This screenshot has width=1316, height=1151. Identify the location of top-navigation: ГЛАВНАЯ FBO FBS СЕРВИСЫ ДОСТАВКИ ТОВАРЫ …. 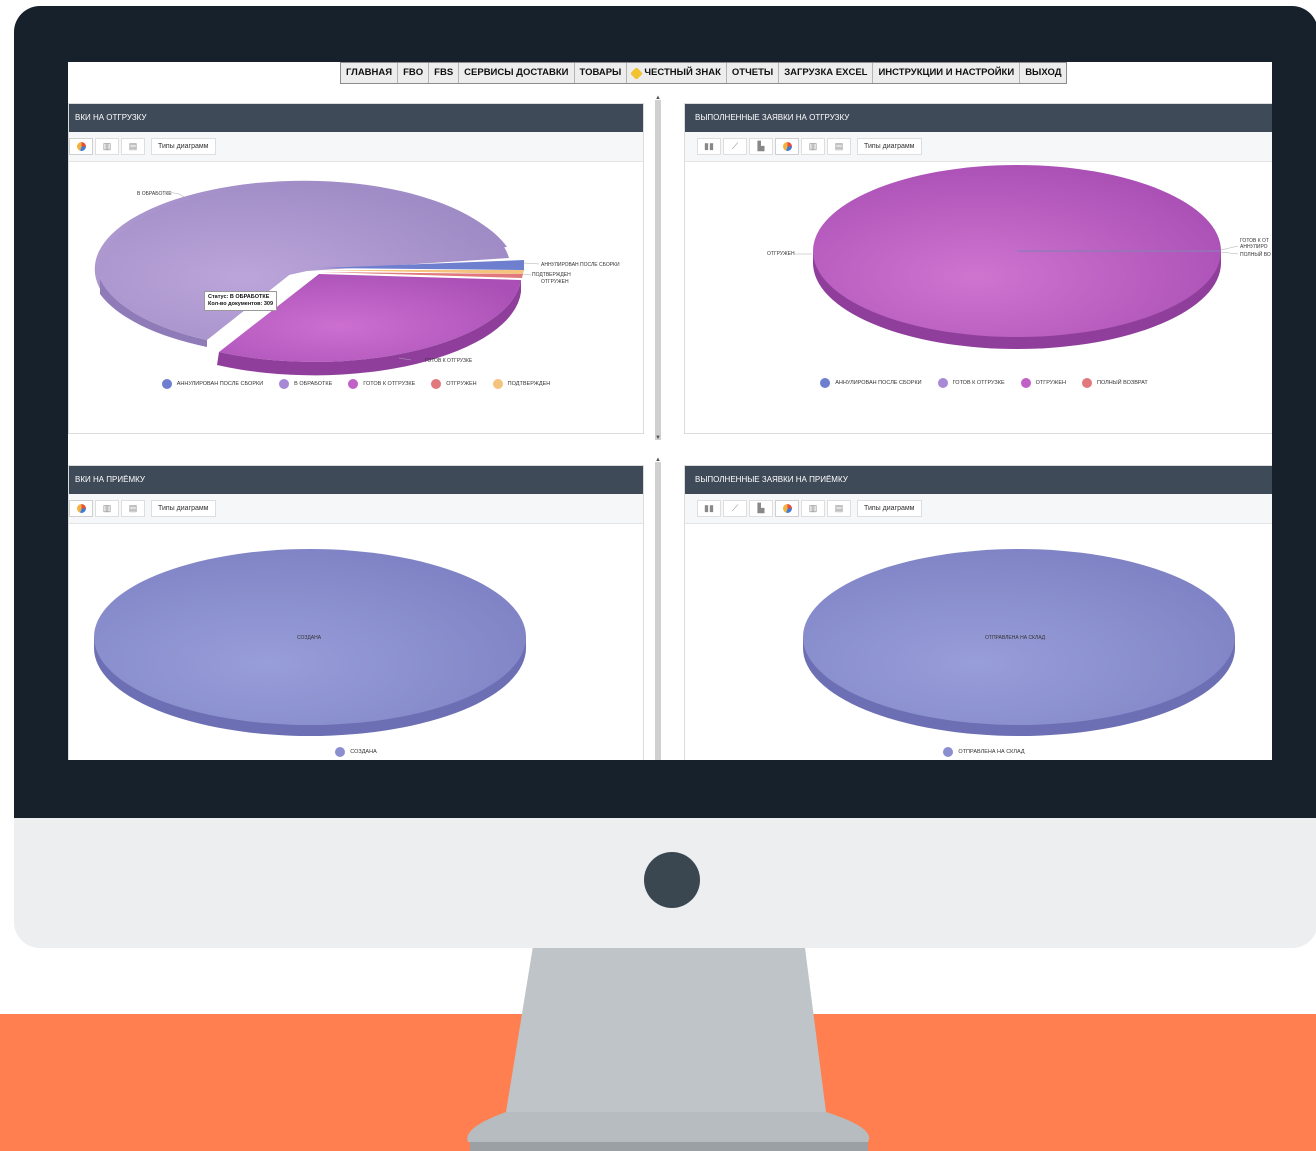
(704, 73).